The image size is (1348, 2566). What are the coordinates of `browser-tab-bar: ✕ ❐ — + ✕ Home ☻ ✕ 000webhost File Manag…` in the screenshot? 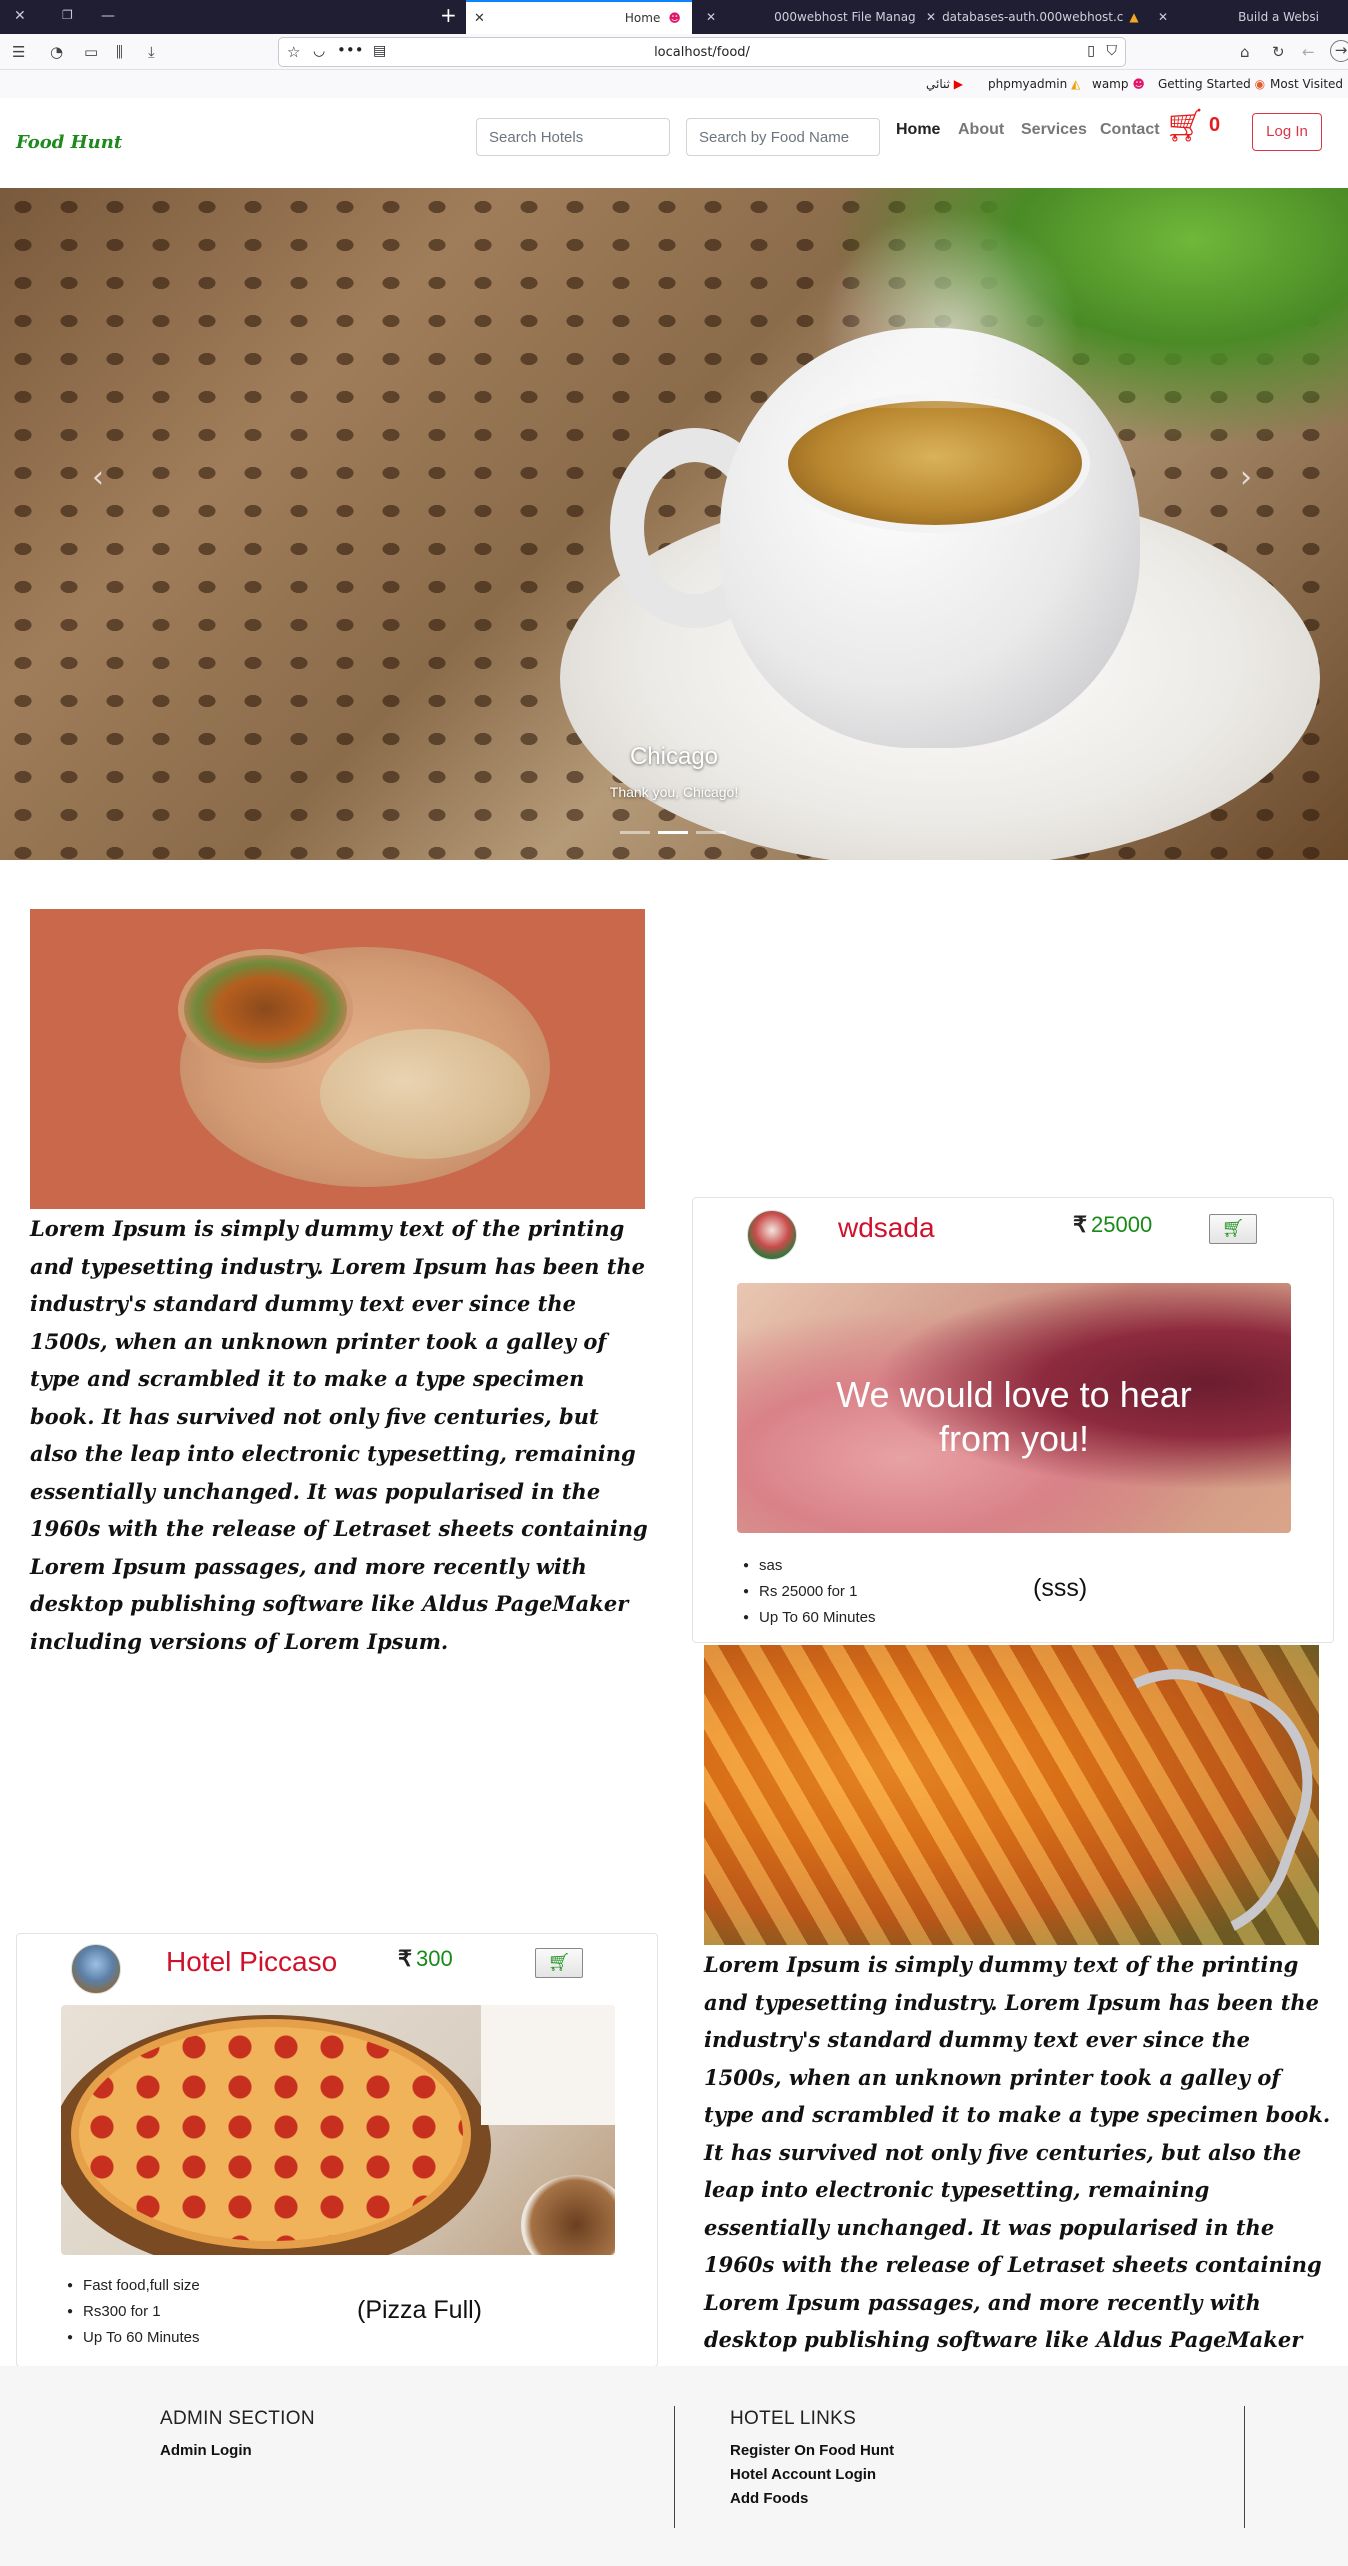 It's located at (674, 17).